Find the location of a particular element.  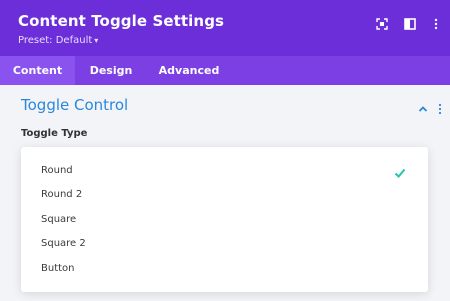

section-title: Toggle Control is located at coordinates (74, 105).